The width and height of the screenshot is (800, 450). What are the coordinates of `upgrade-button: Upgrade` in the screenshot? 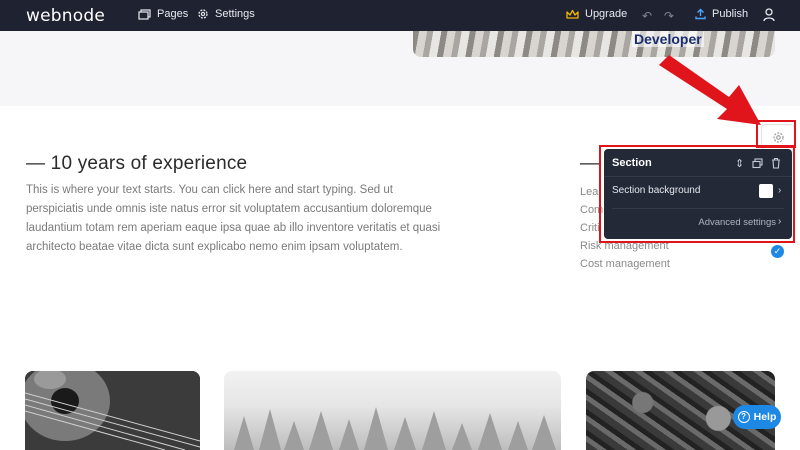 It's located at (596, 14).